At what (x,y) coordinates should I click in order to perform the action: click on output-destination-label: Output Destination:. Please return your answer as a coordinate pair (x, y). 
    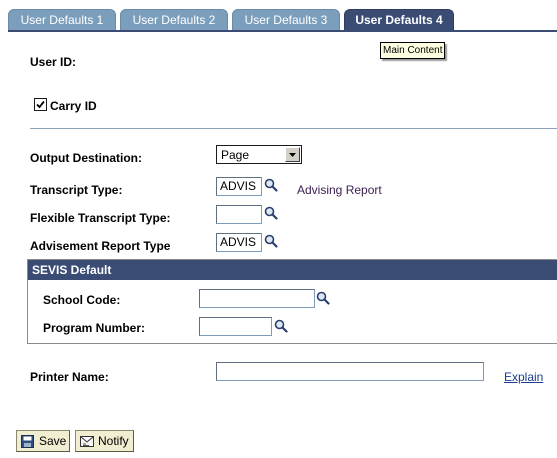
    Looking at the image, I should click on (86, 158).